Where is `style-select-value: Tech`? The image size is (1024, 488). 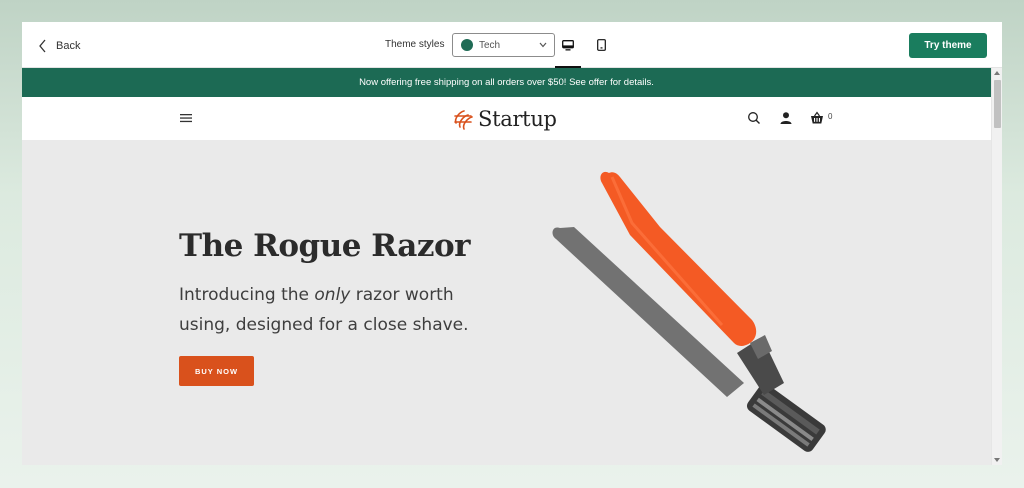 style-select-value: Tech is located at coordinates (490, 45).